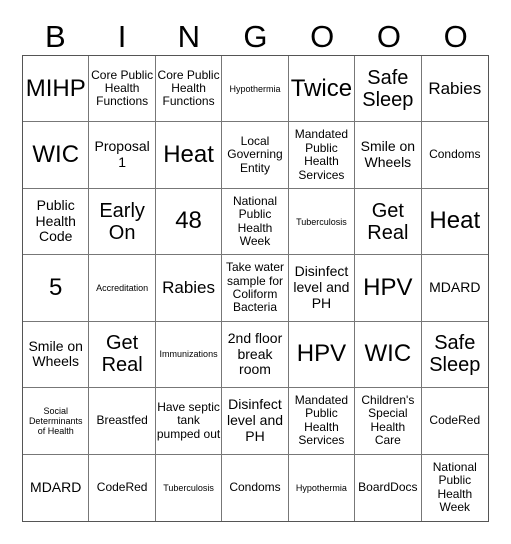  Describe the element at coordinates (122, 36) in the screenshot. I see `header-letter: I` at that location.